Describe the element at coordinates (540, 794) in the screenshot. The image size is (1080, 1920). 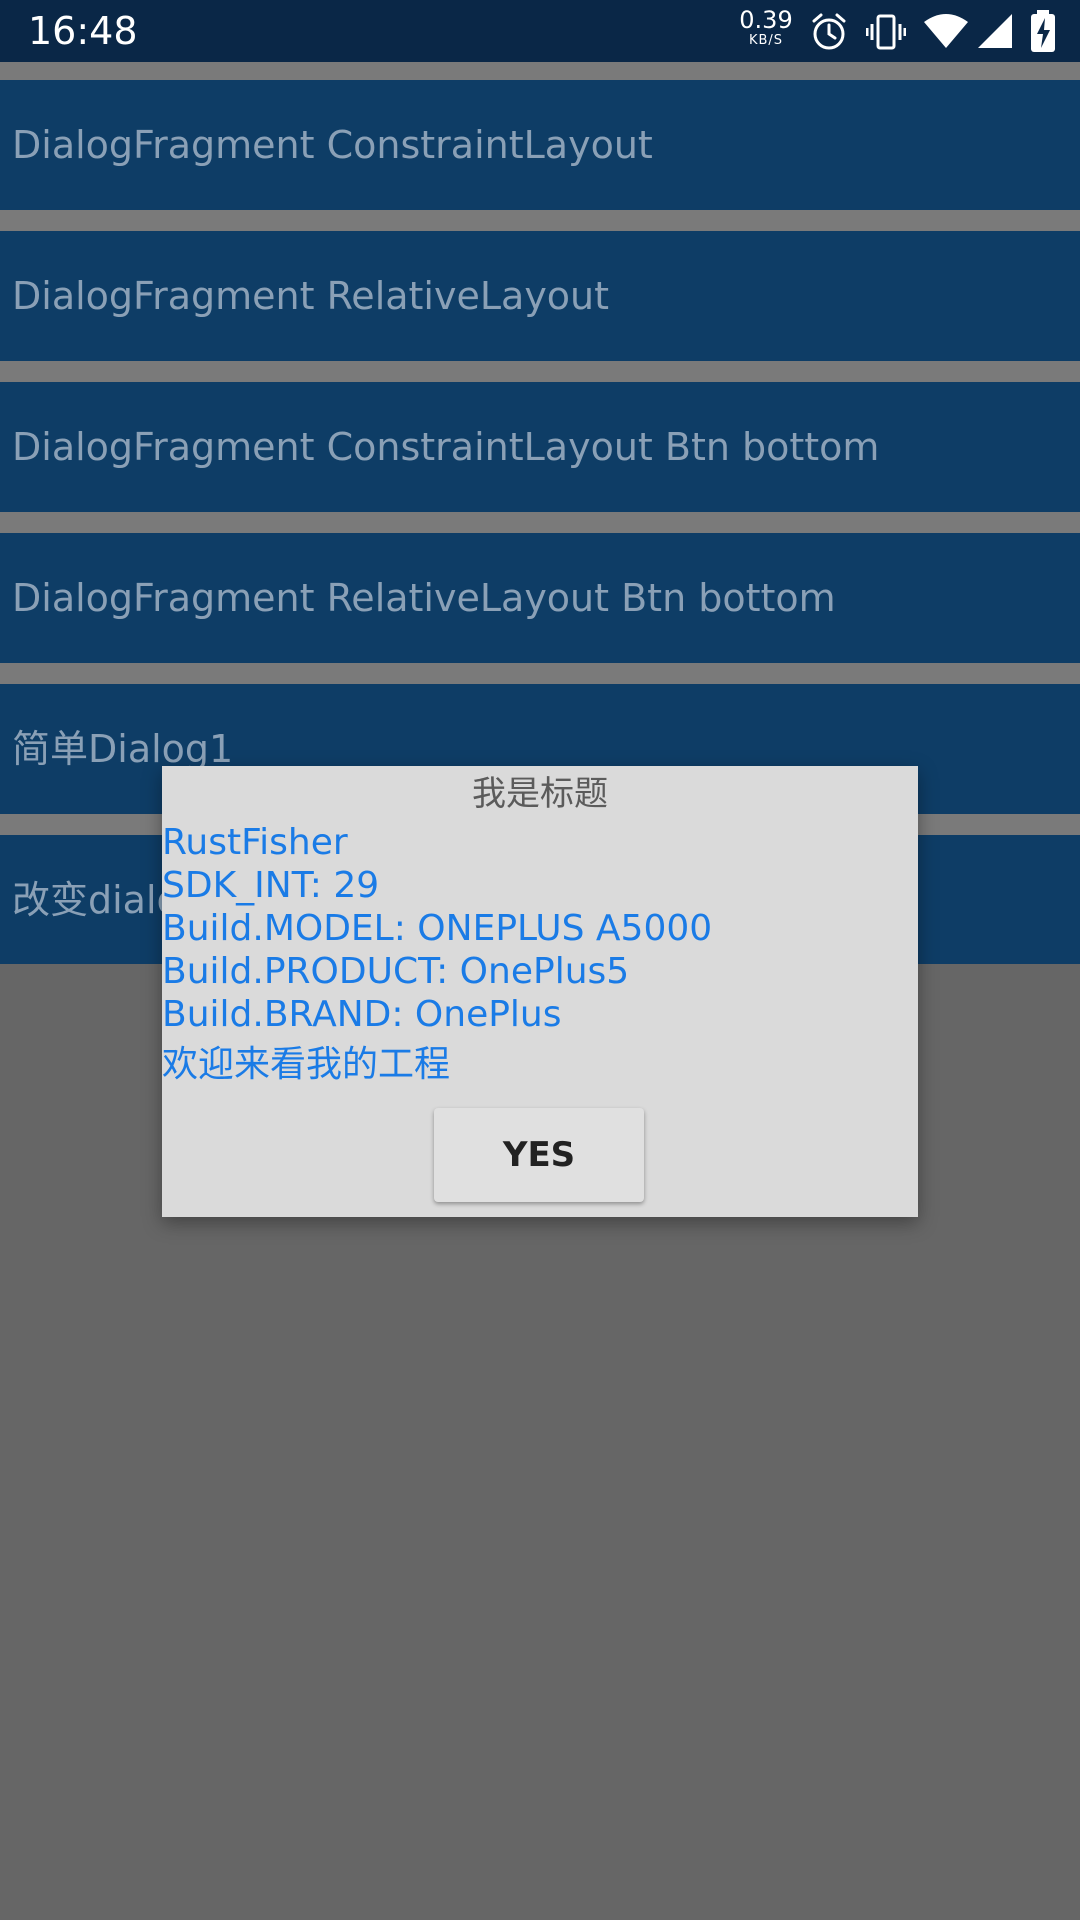
I see `dialog-title: 我是标题` at that location.